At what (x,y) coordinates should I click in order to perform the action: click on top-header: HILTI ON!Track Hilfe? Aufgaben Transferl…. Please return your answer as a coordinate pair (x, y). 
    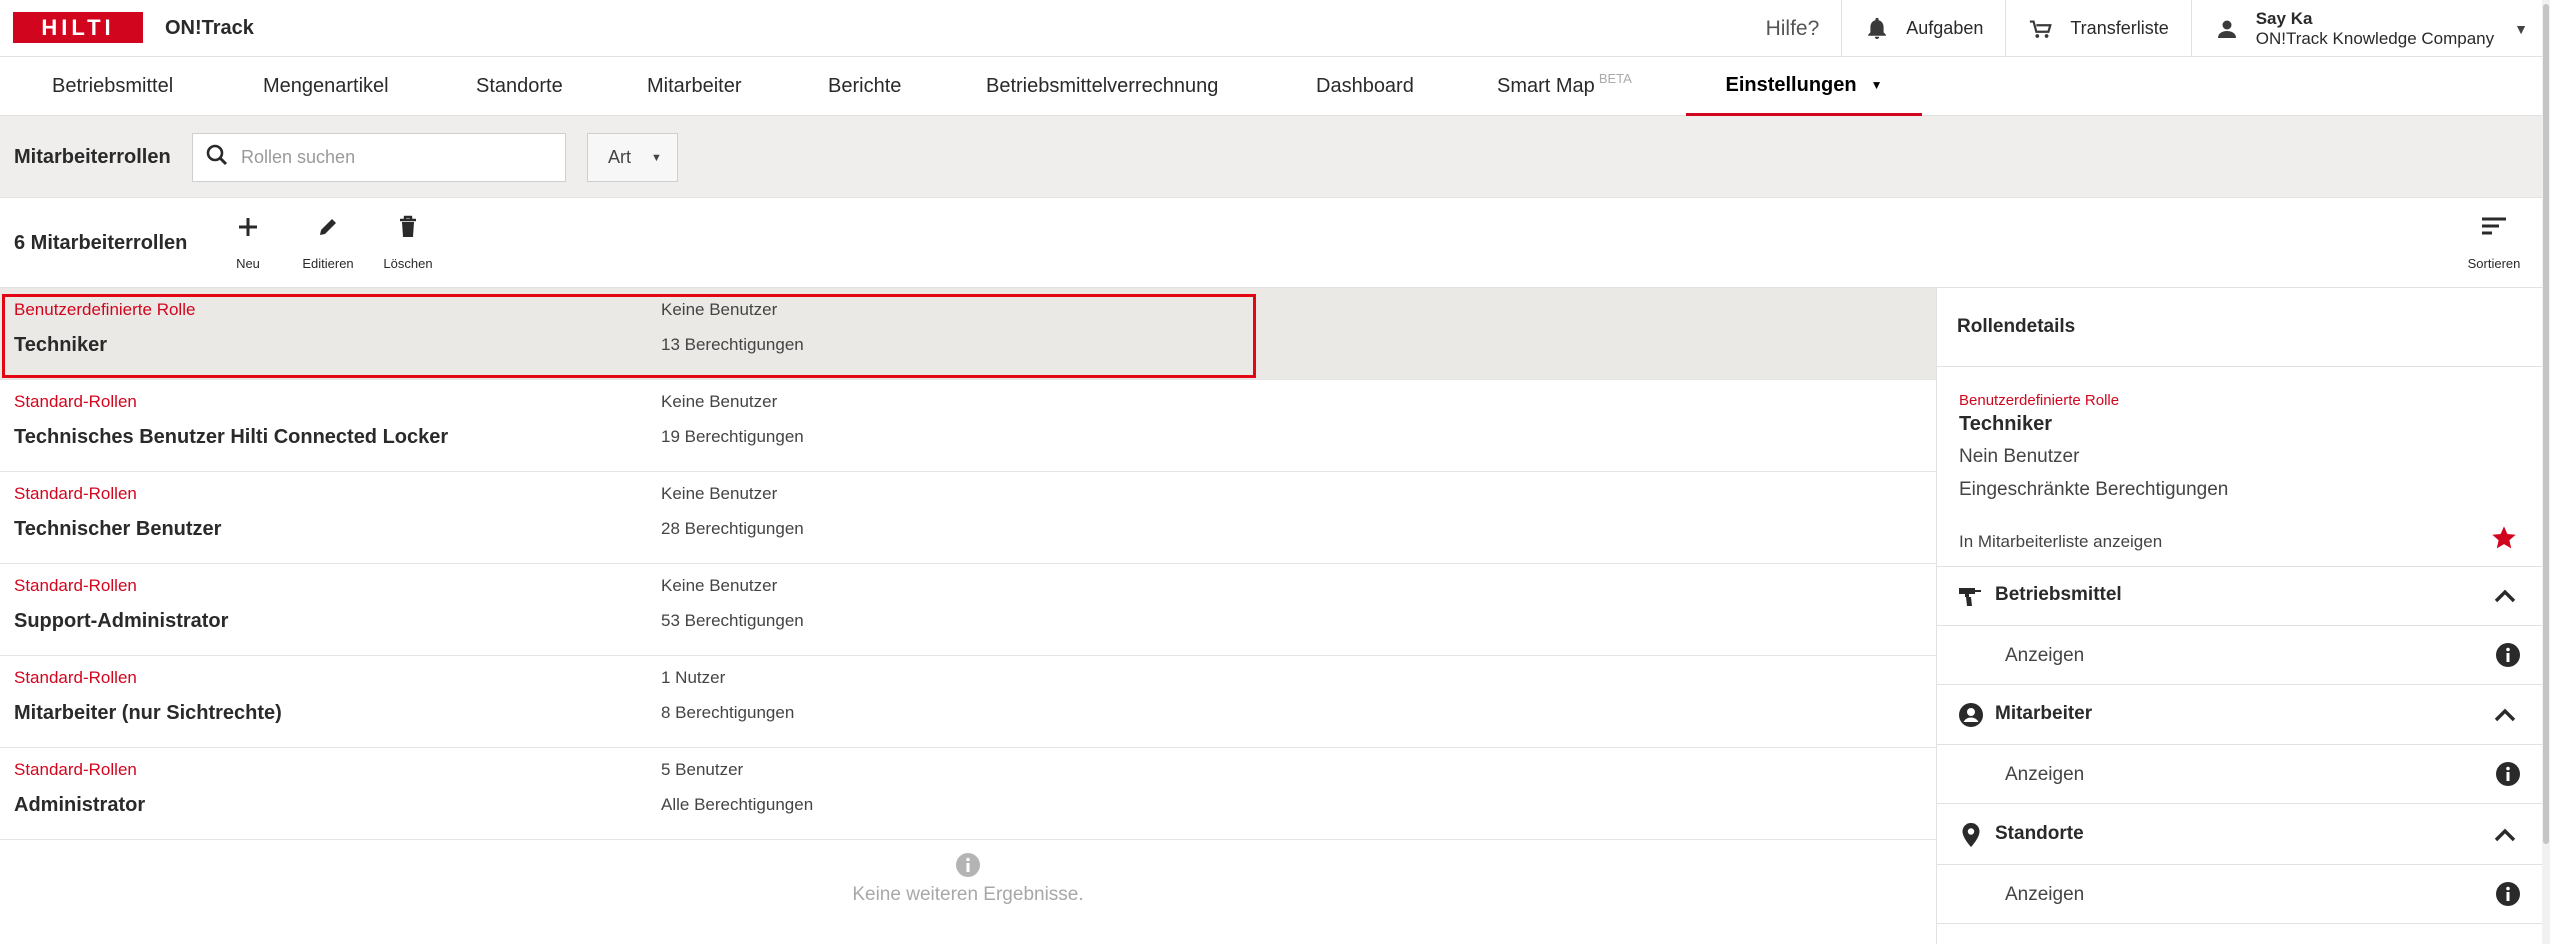
    Looking at the image, I should click on (1275, 28).